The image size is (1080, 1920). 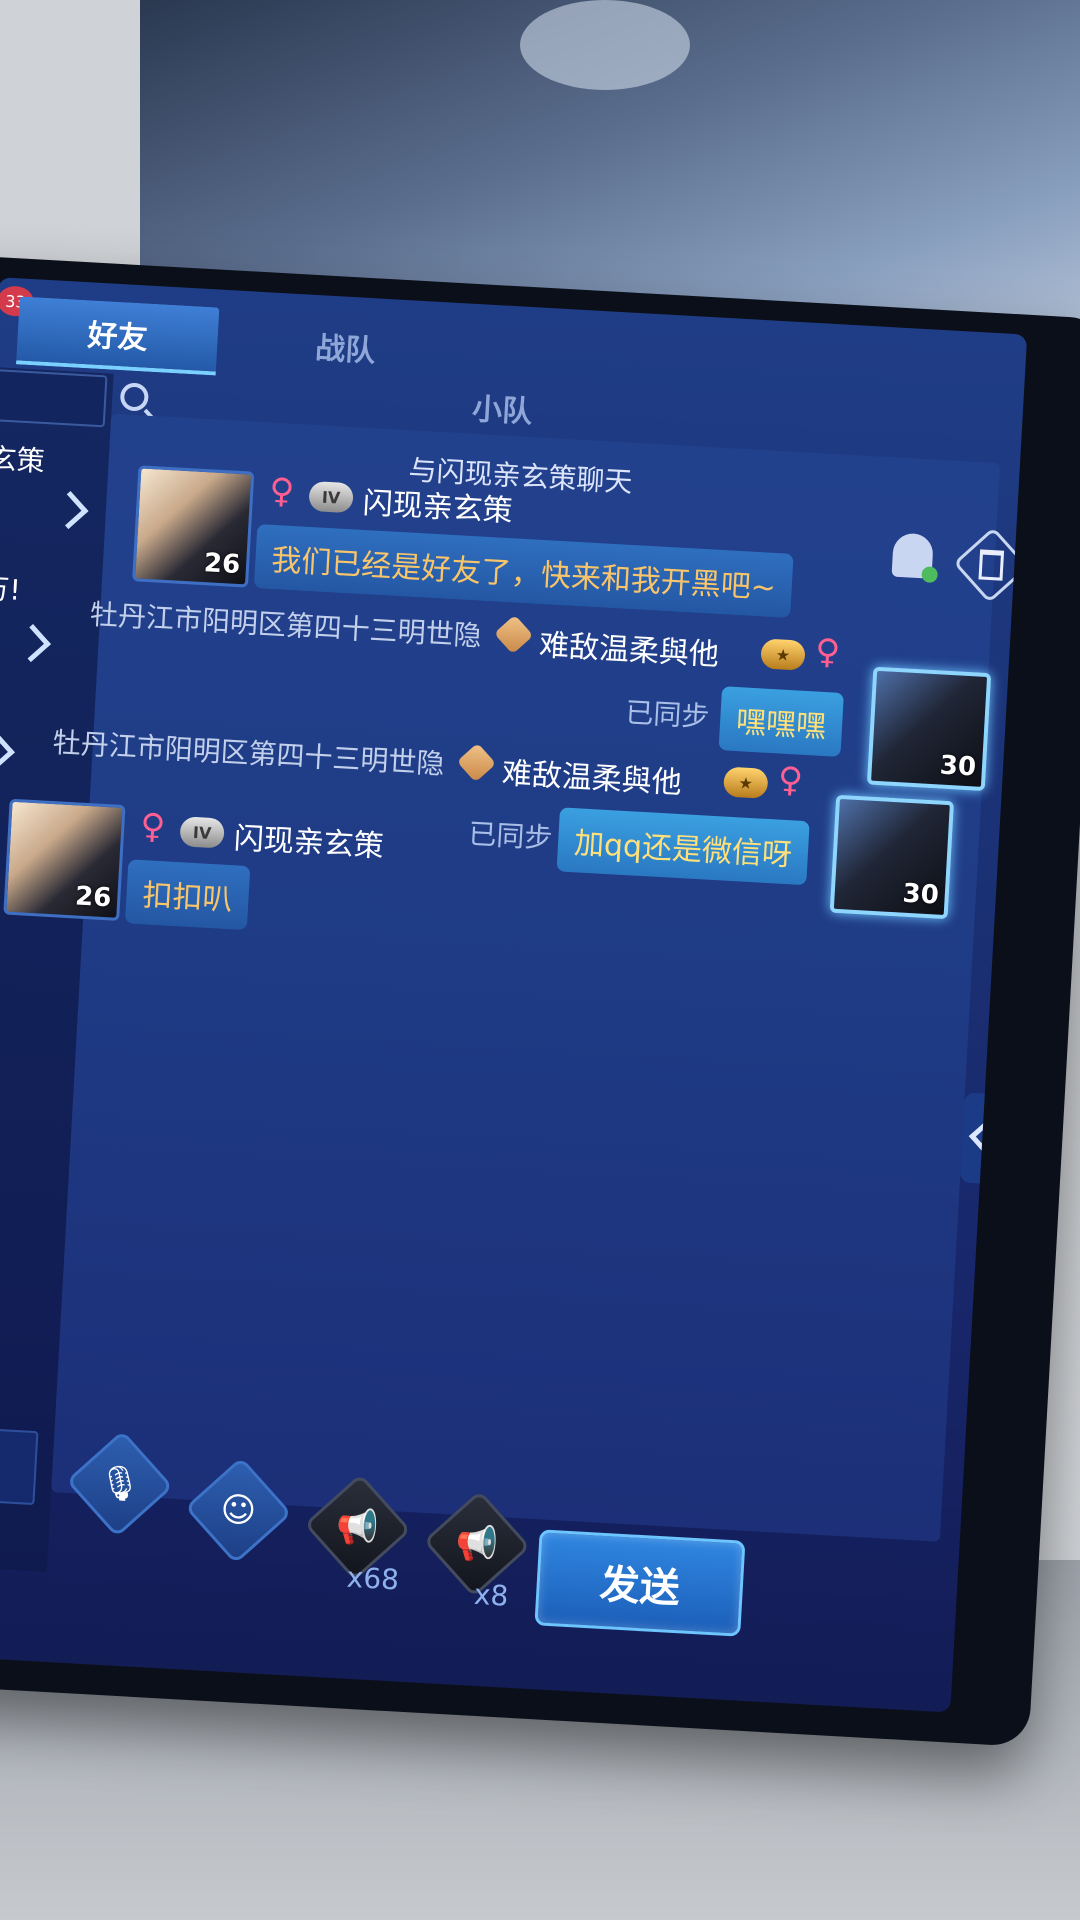 I want to click on microphone-icon: 🎙, so click(x=119, y=1484).